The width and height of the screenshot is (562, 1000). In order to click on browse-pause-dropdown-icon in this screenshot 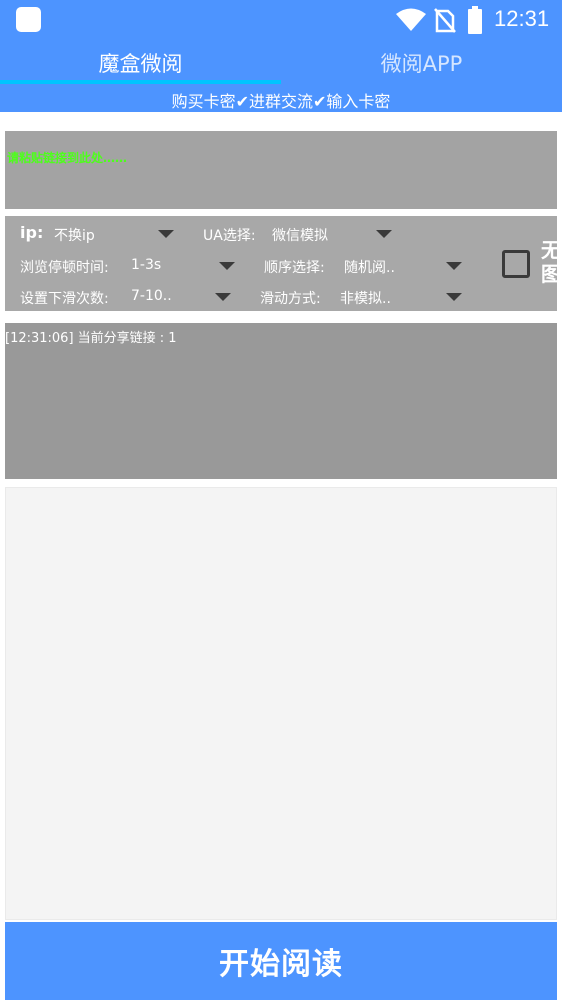, I will do `click(227, 266)`.